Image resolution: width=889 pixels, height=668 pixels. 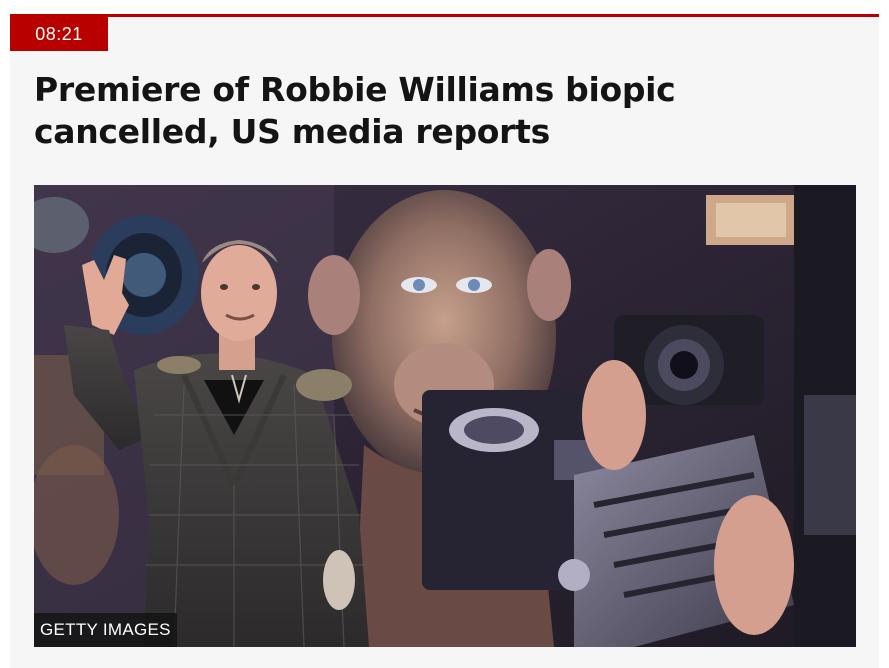 What do you see at coordinates (59, 34) in the screenshot?
I see `post-timestamp: 08:21` at bounding box center [59, 34].